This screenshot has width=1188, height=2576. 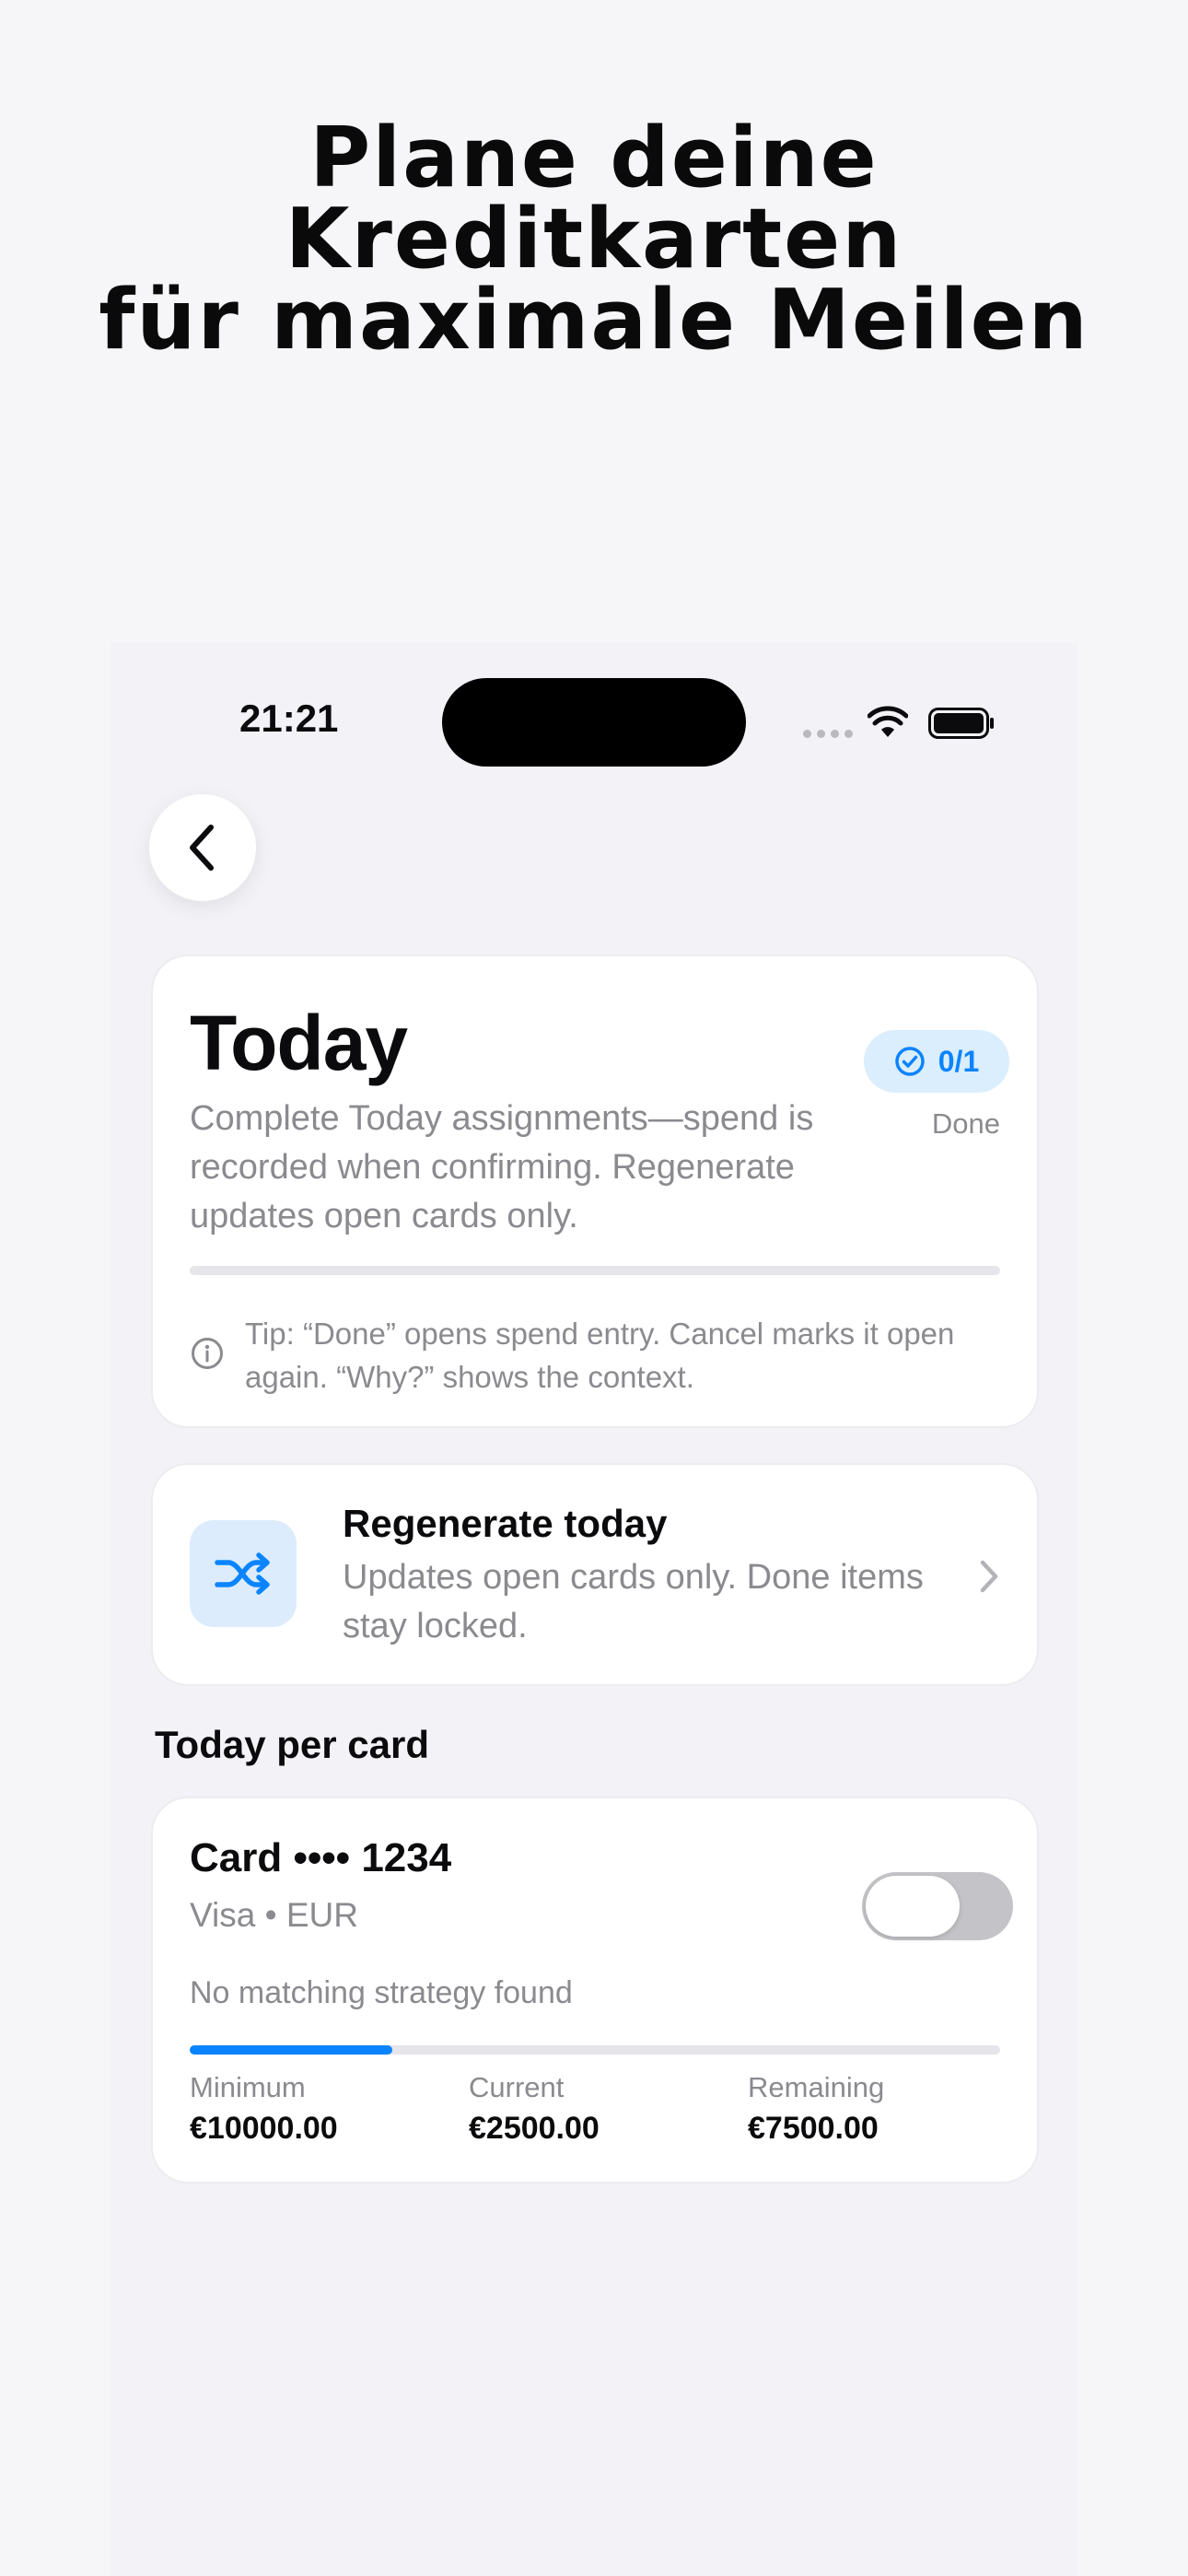 What do you see at coordinates (594, 722) in the screenshot?
I see `dynamic-island` at bounding box center [594, 722].